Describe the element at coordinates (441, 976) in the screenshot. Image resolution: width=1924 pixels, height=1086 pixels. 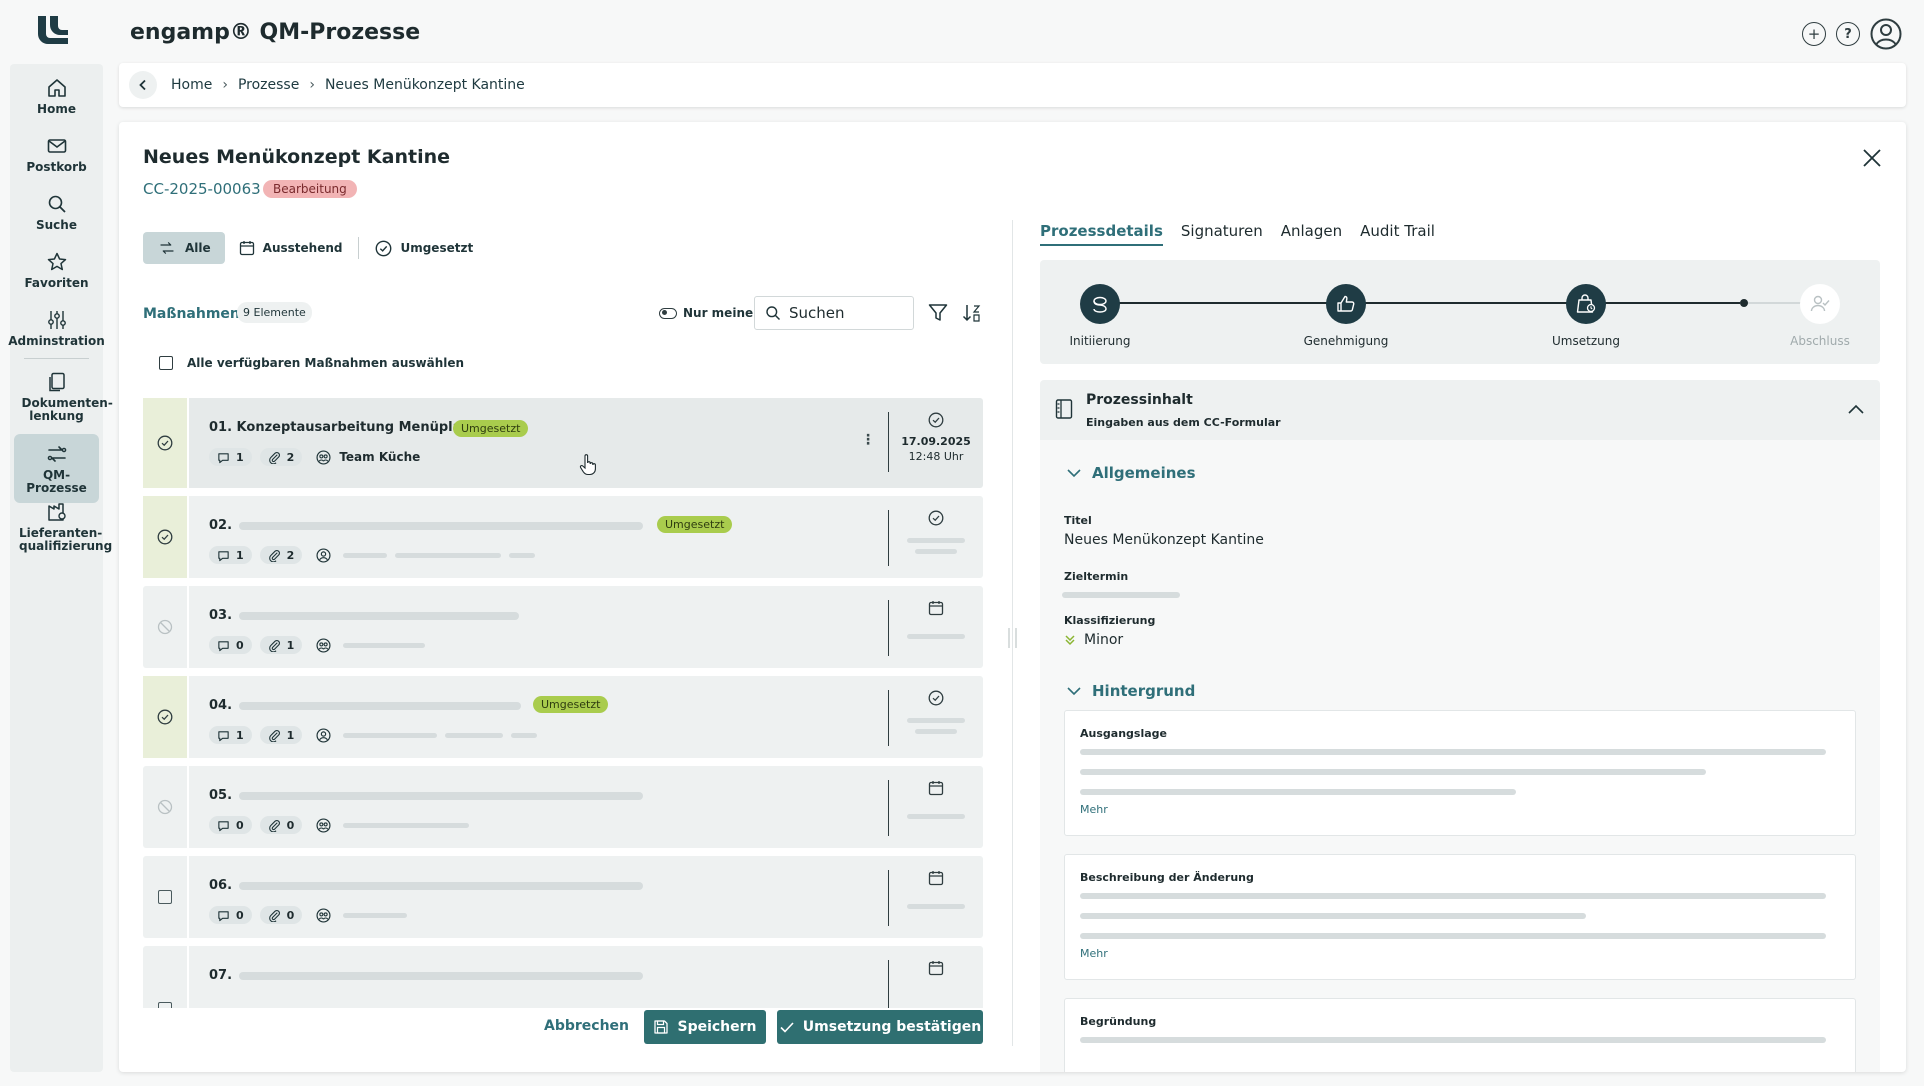
I see `title-placeholder` at that location.